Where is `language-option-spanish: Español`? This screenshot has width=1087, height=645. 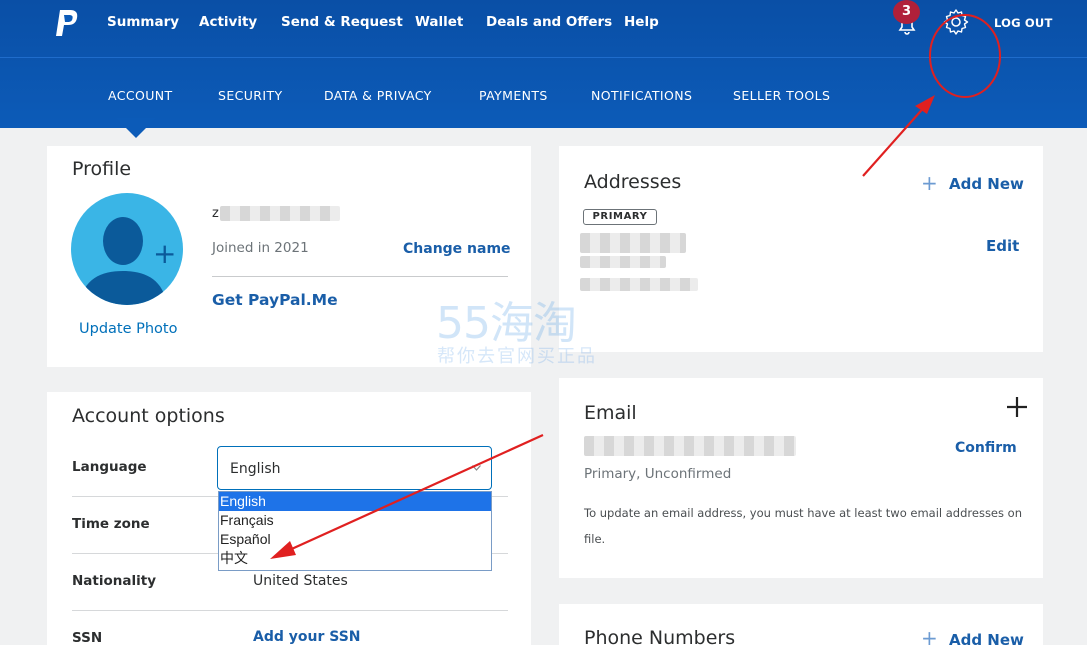
language-option-spanish: Español is located at coordinates (355, 539).